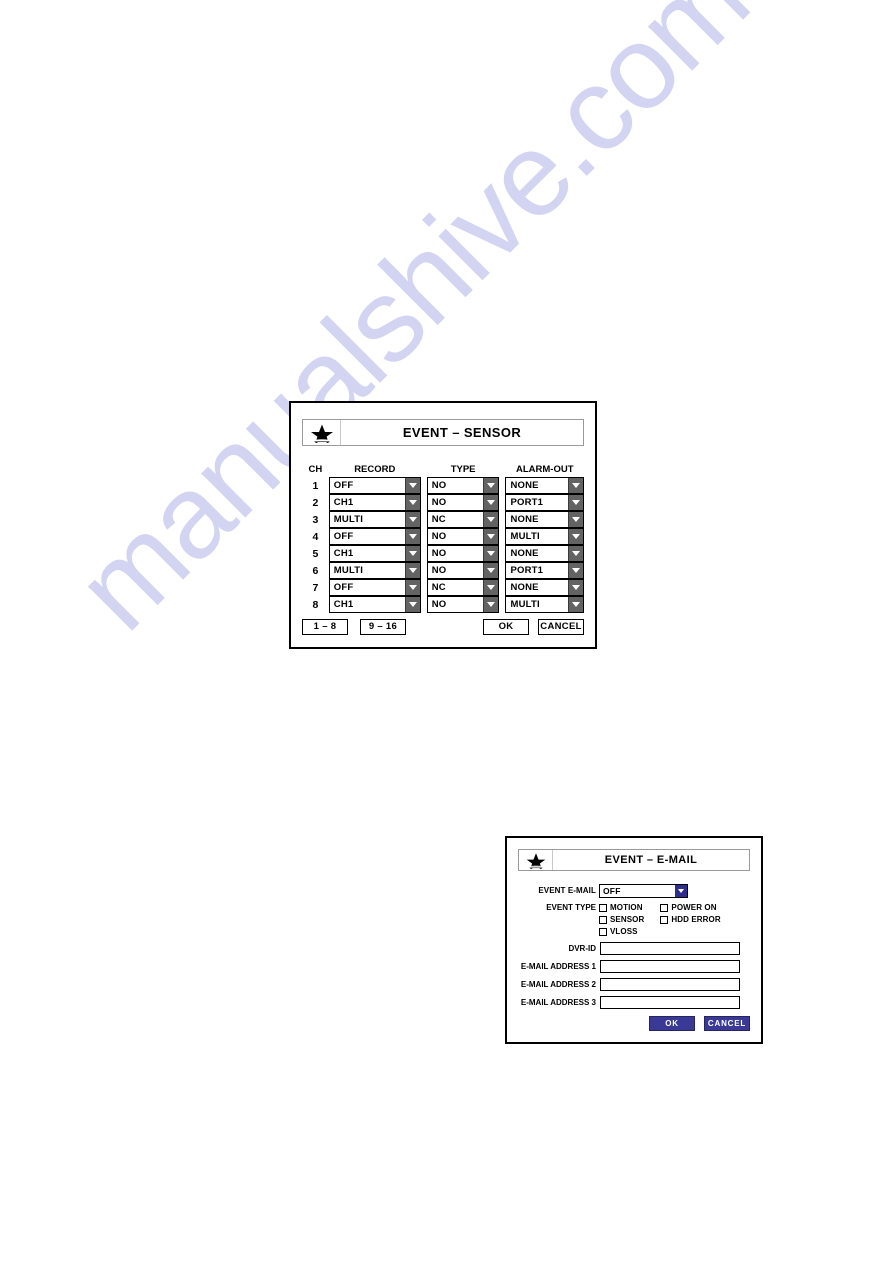 This screenshot has height=1263, width=893. Describe the element at coordinates (374, 502) in the screenshot. I see `record-dropdown-ch2: CH1` at that location.